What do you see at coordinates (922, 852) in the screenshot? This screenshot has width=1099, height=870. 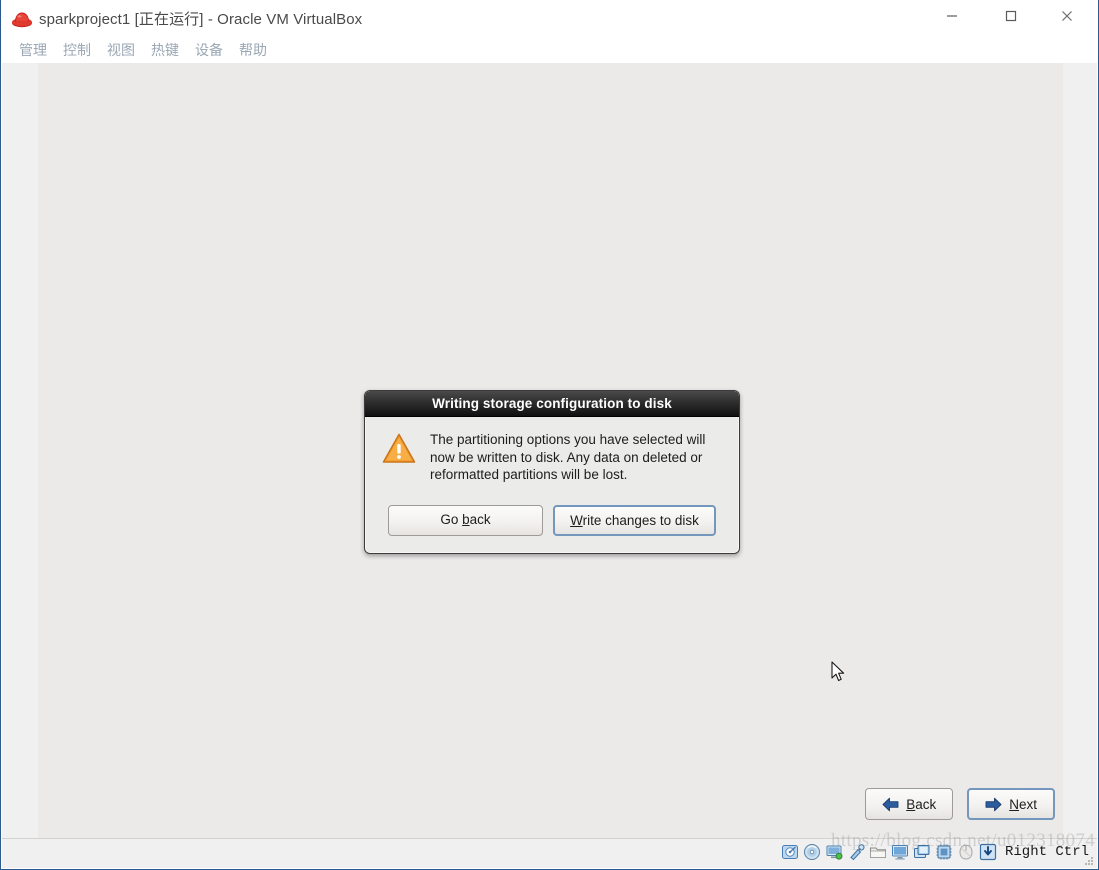 I see `video-capture-icon` at bounding box center [922, 852].